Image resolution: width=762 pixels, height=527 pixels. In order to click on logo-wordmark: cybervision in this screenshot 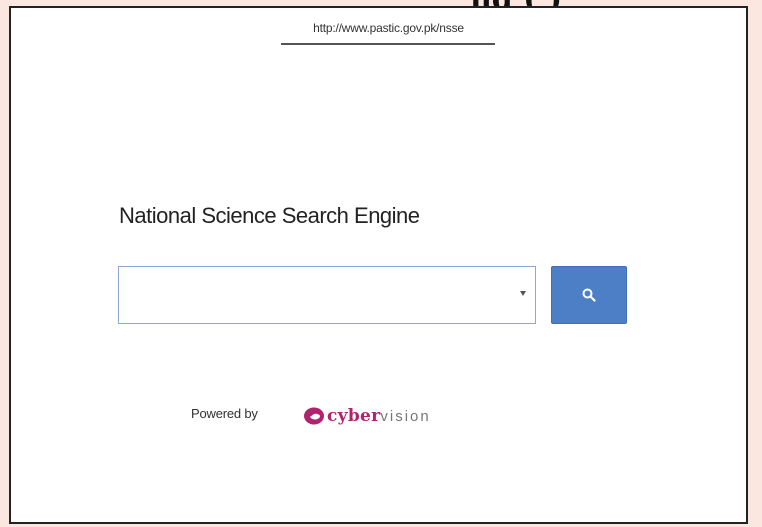, I will do `click(379, 416)`.